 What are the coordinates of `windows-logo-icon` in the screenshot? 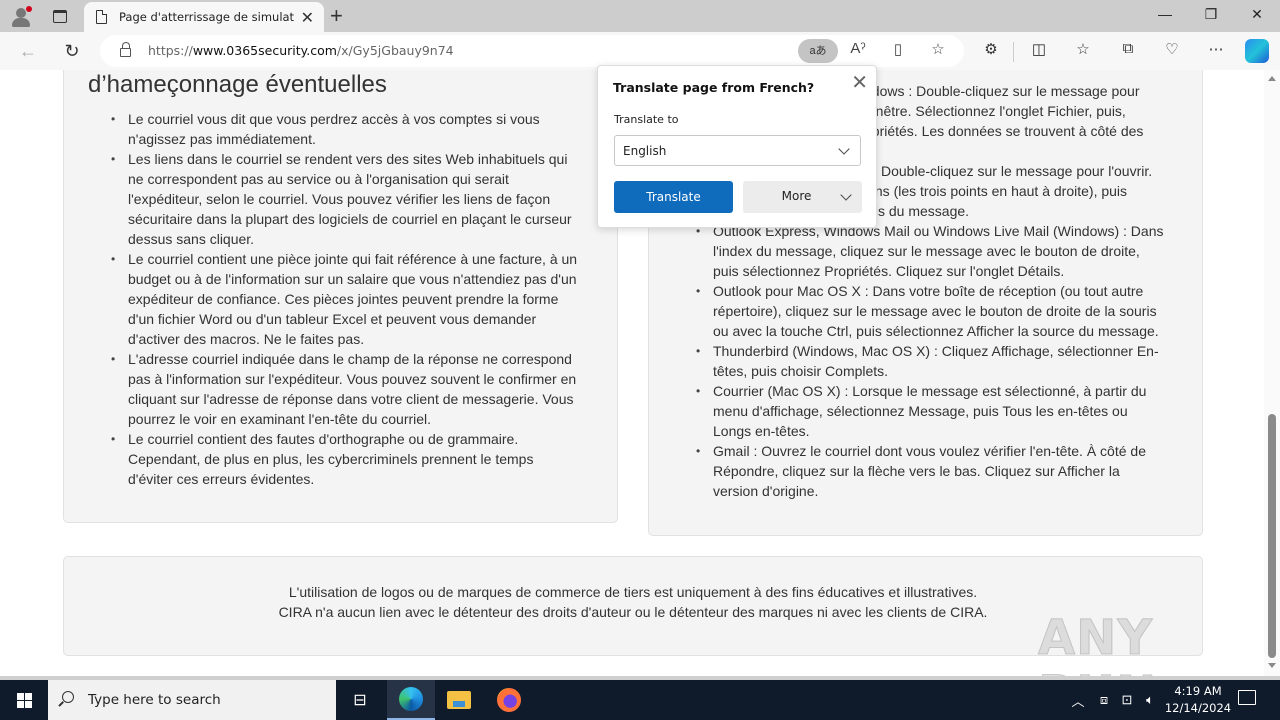 It's located at (24, 700).